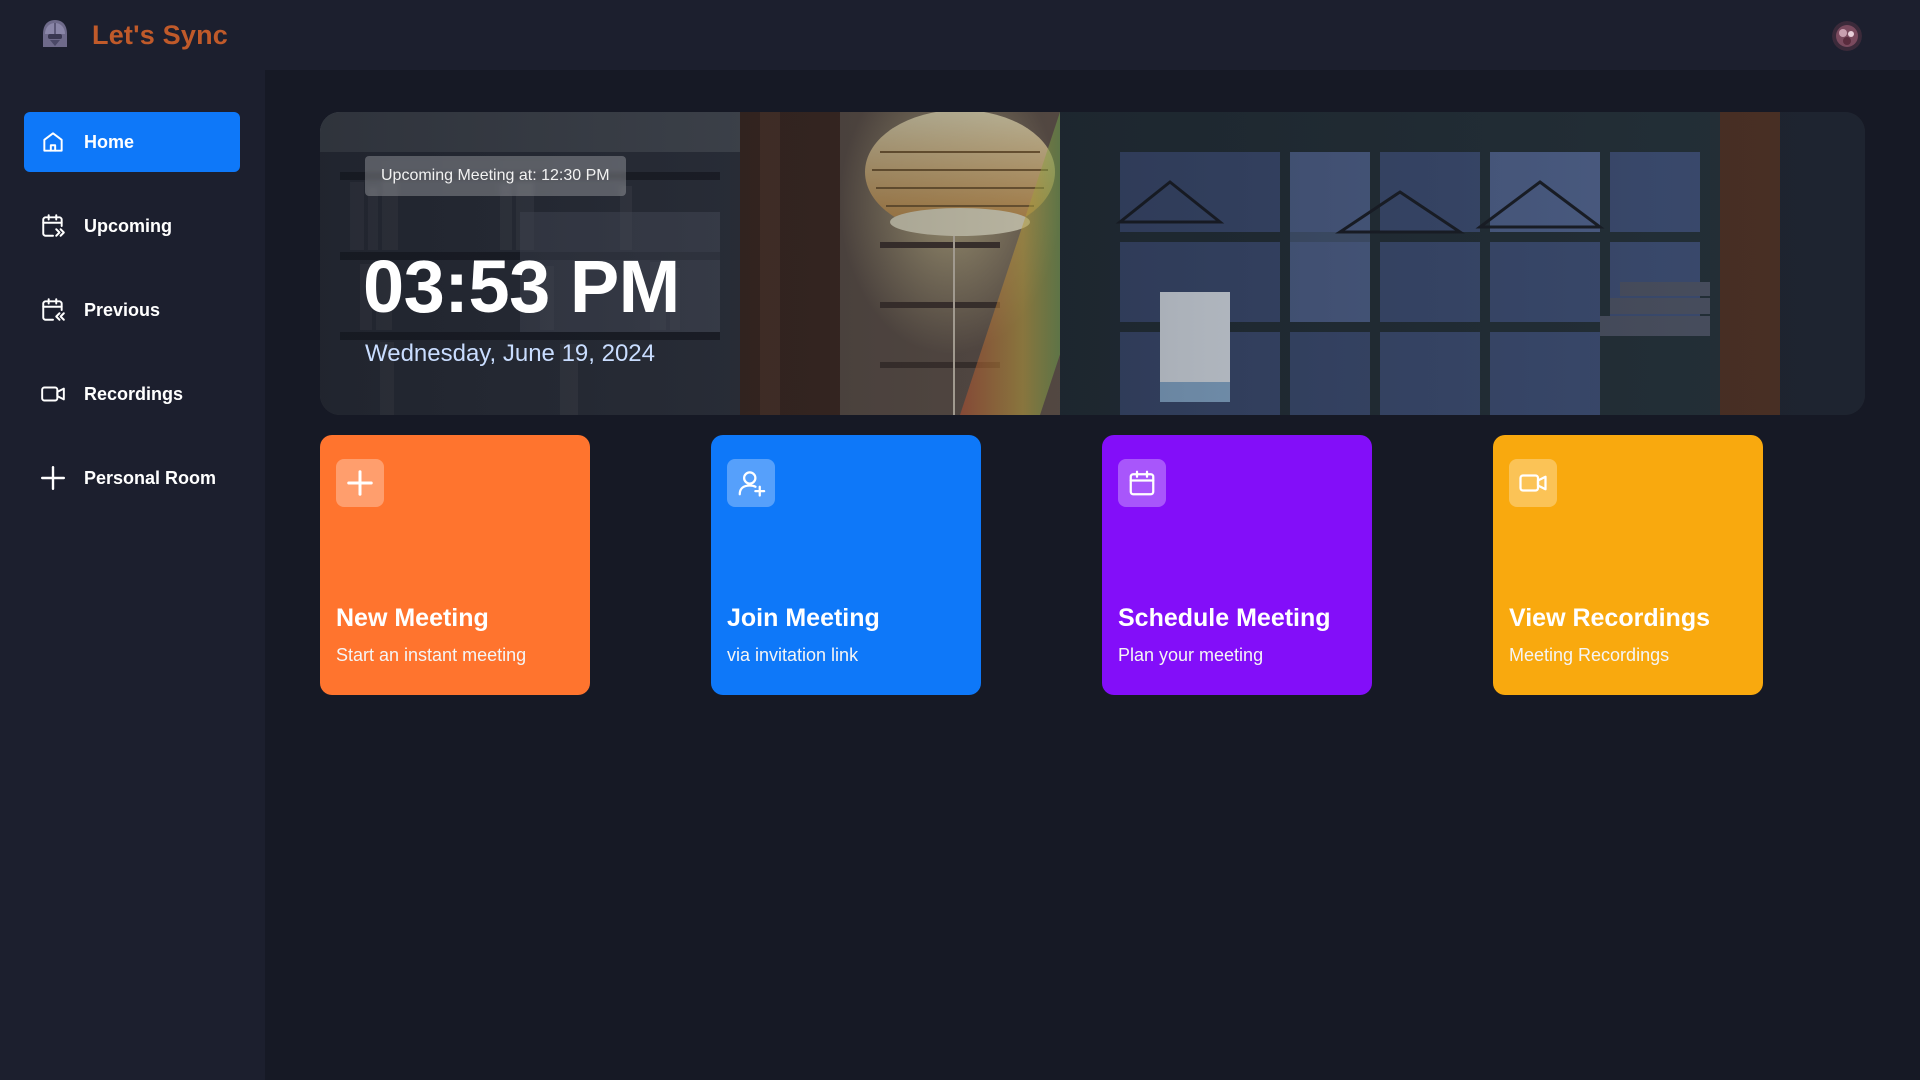  I want to click on schedule-meeting-card: Schedule Meeting Plan your meeting, so click(1237, 565).